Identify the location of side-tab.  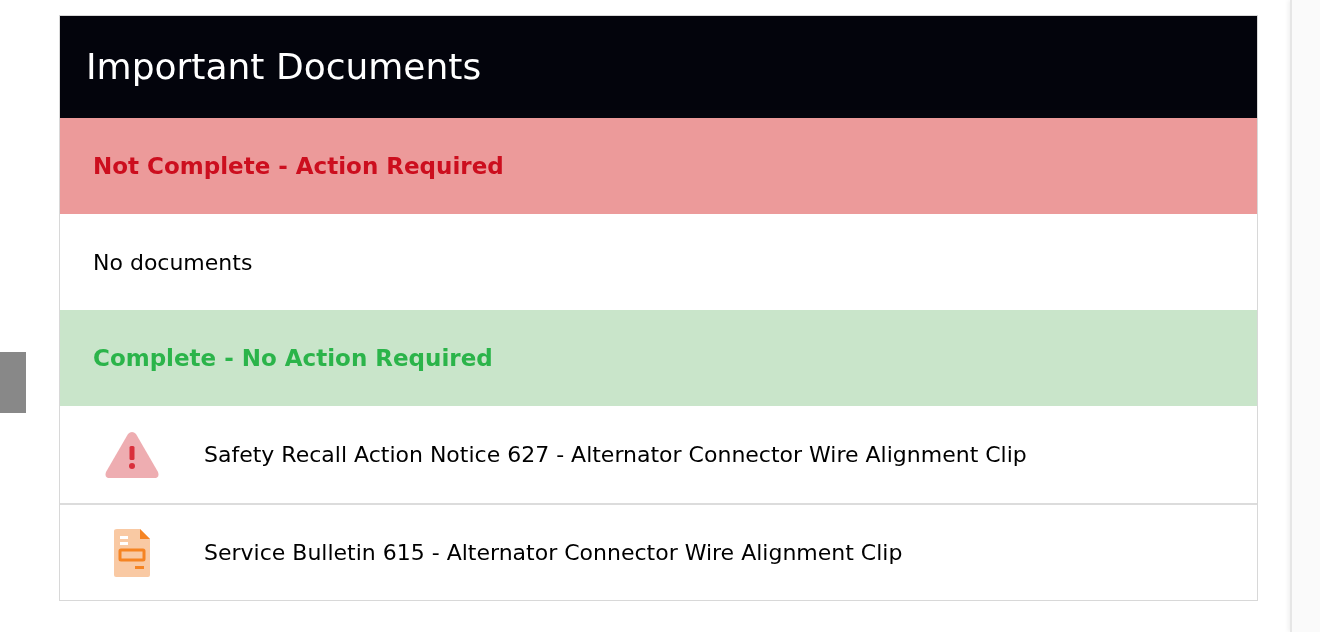
(13, 382).